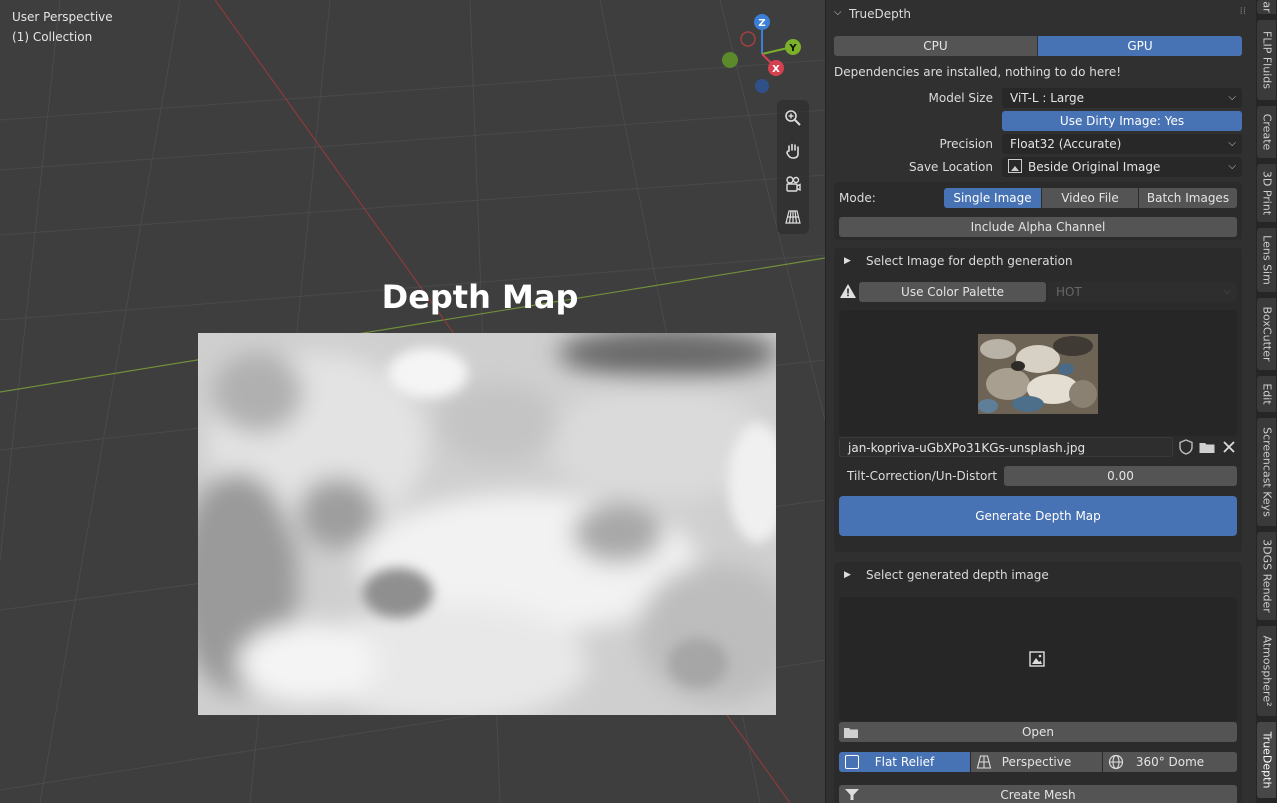 Image resolution: width=1277 pixels, height=803 pixels. What do you see at coordinates (792, 48) in the screenshot?
I see `gizmo-y-label: Y` at bounding box center [792, 48].